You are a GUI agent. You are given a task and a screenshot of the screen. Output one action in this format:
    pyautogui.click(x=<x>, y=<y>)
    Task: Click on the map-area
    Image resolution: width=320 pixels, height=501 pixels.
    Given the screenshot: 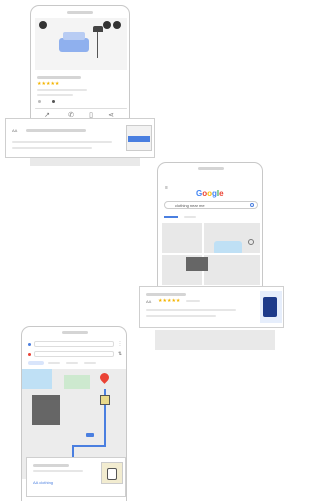 What is the action you would take?
    pyautogui.click(x=211, y=254)
    